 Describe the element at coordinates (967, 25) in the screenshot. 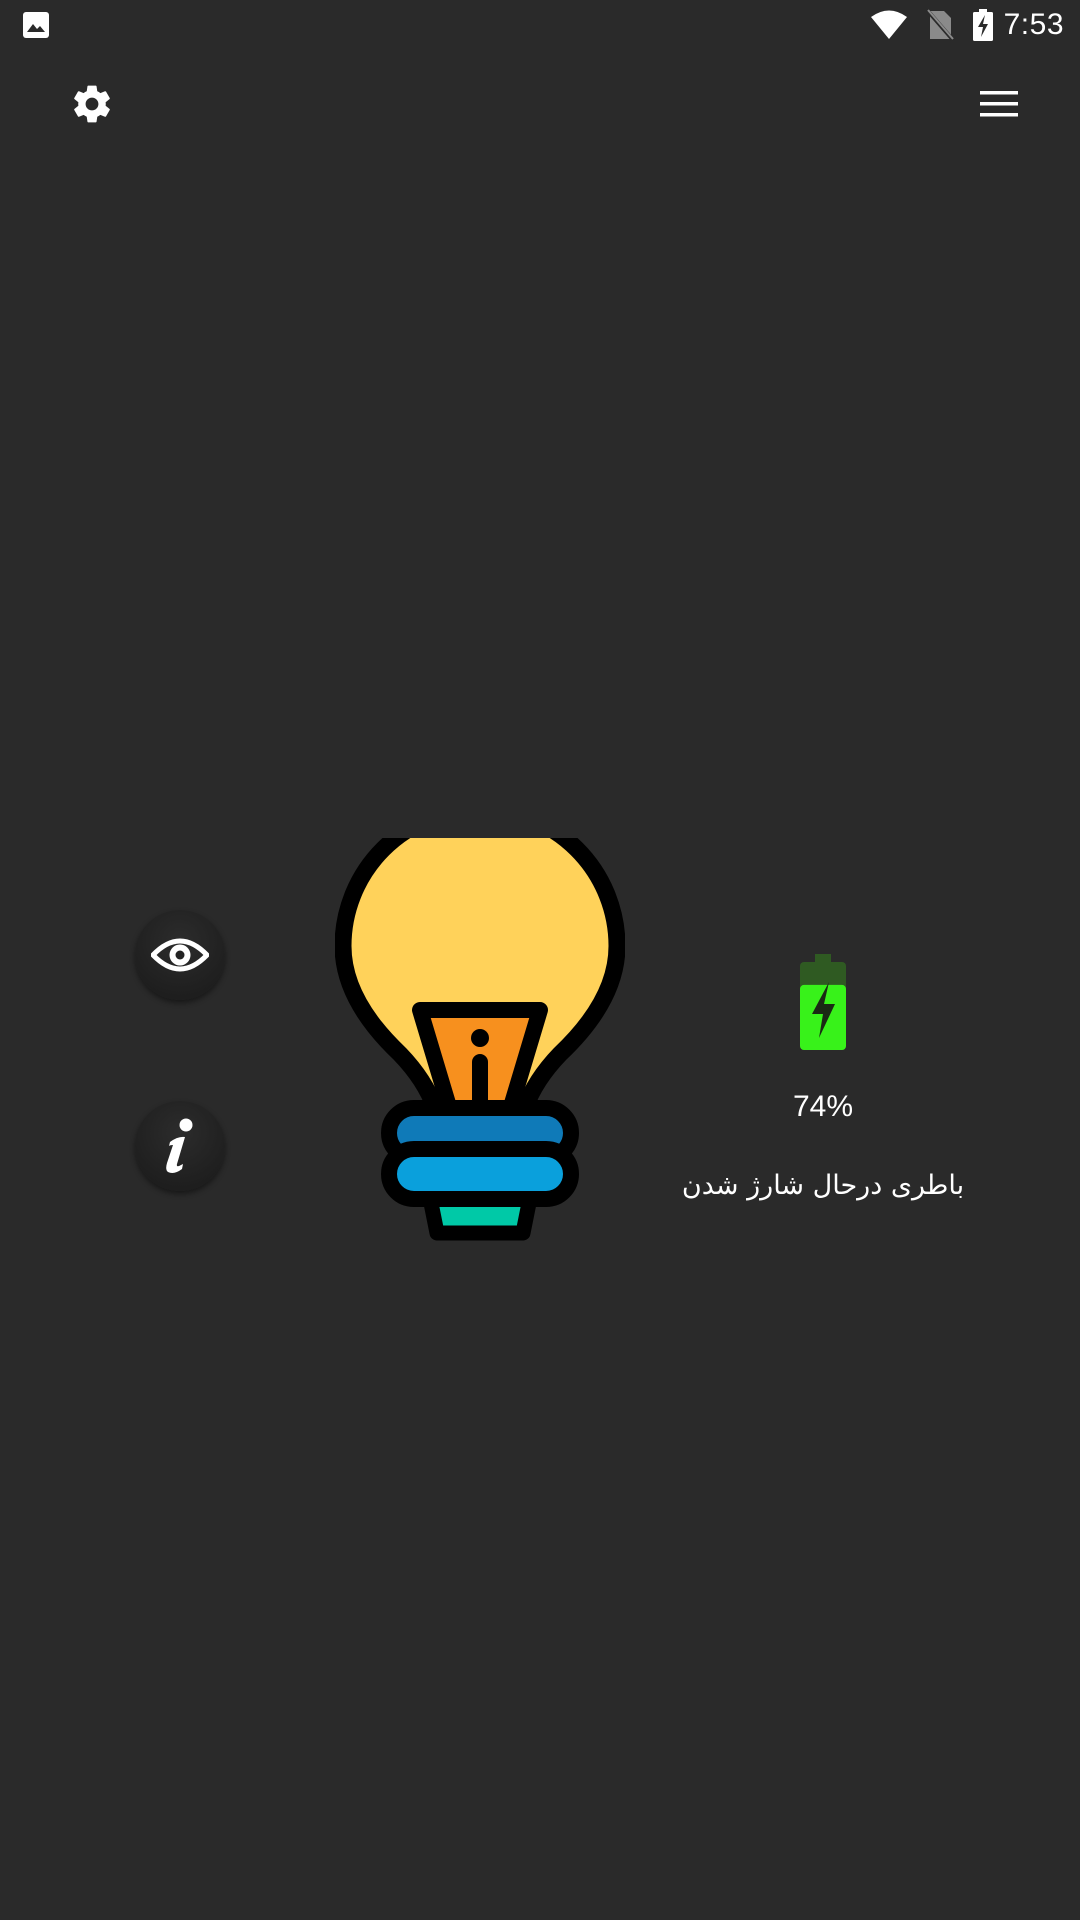

I see `status-icons: 7:53` at that location.